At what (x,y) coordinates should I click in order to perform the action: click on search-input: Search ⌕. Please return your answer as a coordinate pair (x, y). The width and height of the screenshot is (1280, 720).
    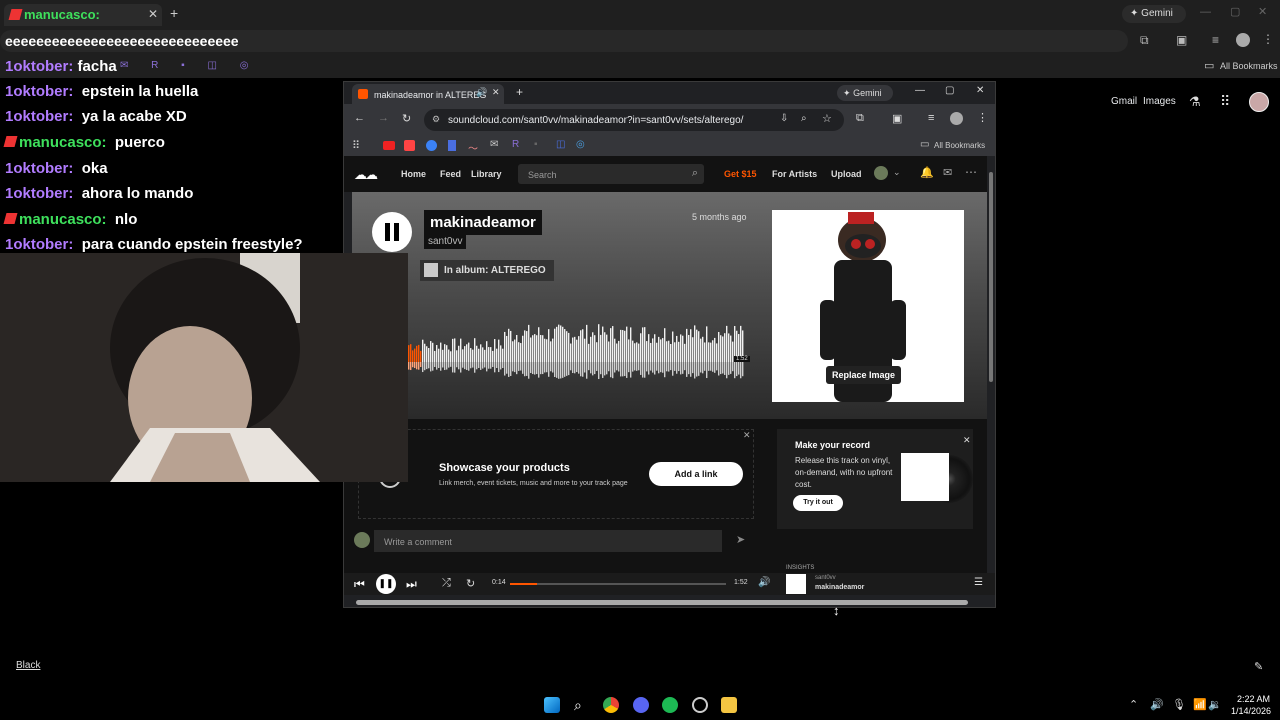
    Looking at the image, I should click on (611, 174).